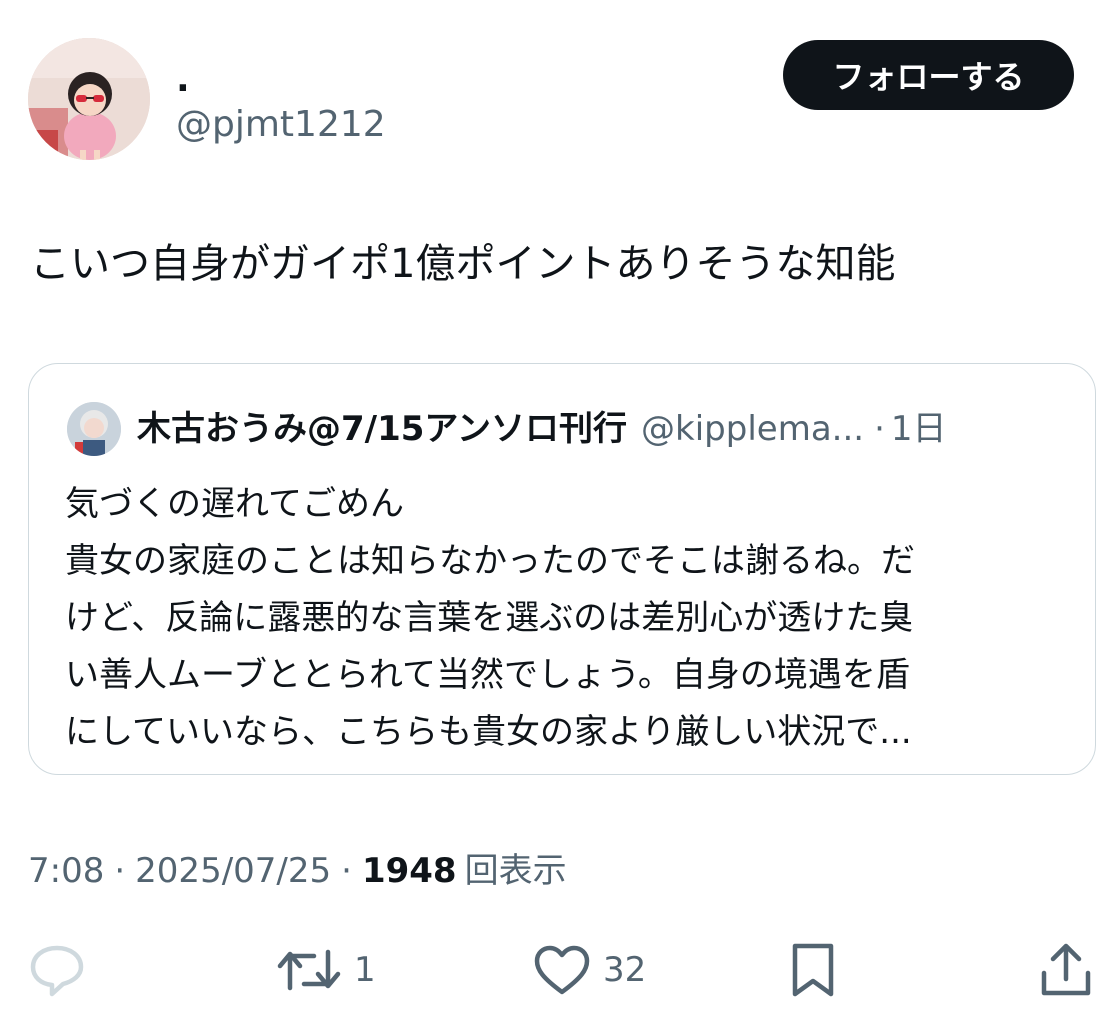 The image size is (1119, 1013). I want to click on reply-button, so click(57, 970).